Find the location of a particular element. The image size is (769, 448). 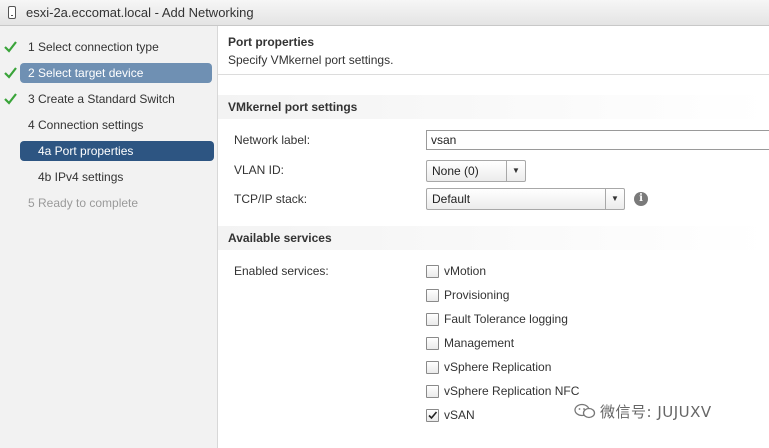

vlan-id-label: VLAN ID: is located at coordinates (259, 170).